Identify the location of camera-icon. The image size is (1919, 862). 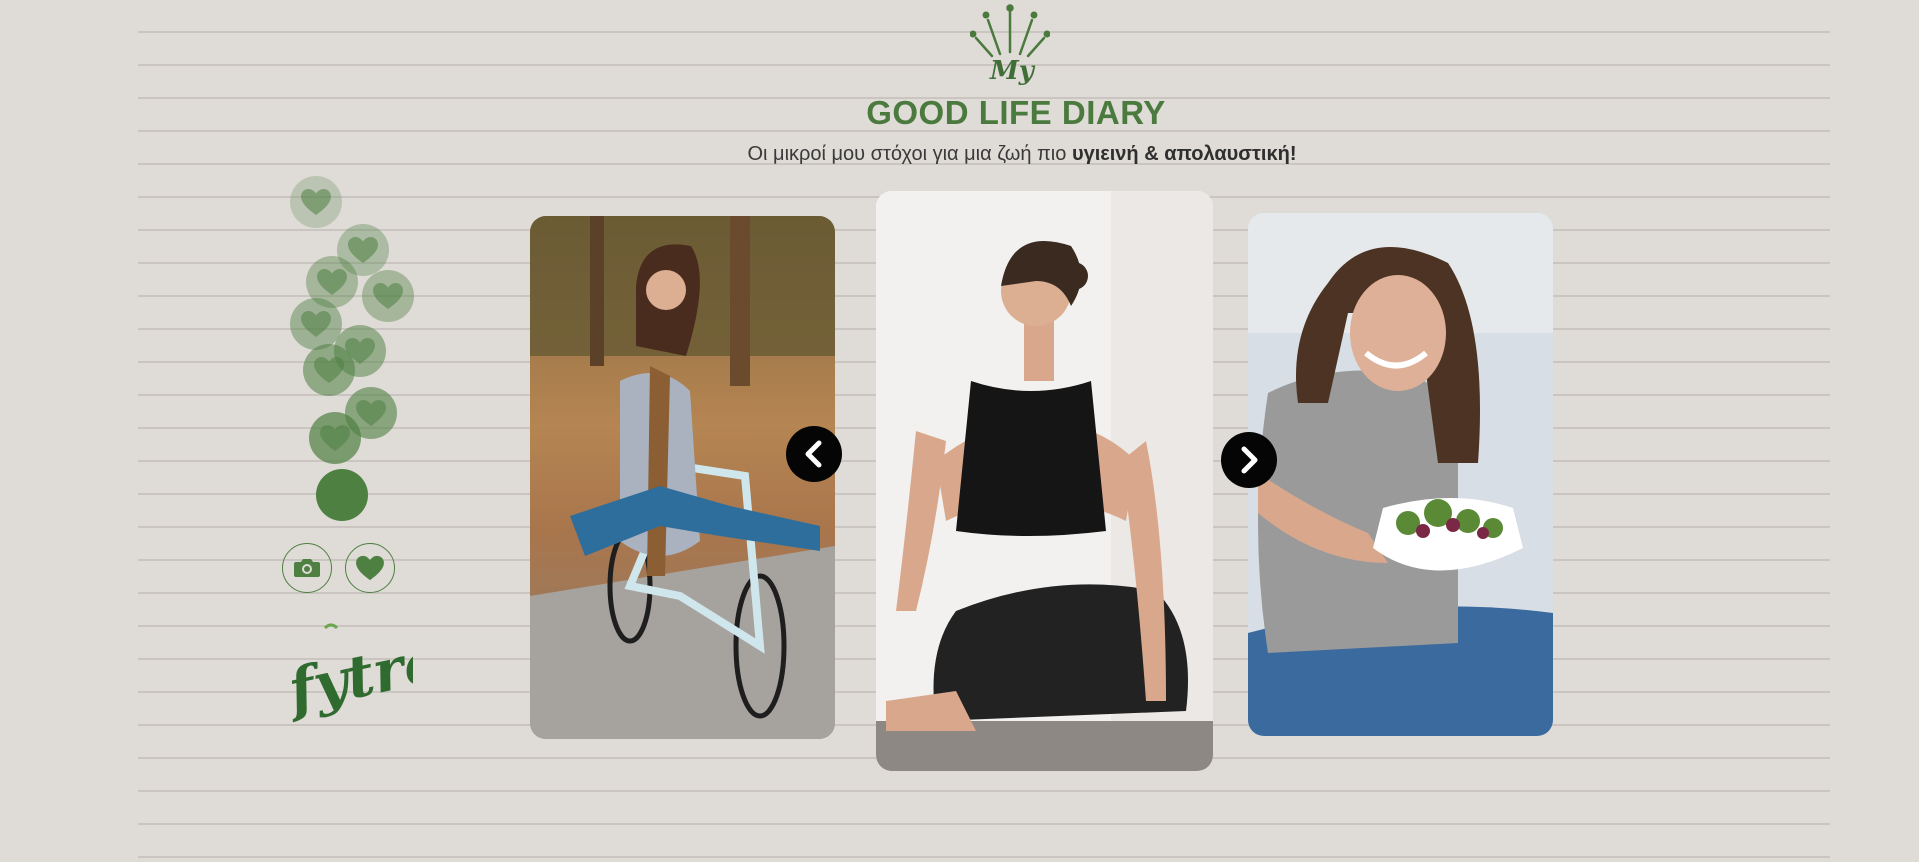
(307, 568).